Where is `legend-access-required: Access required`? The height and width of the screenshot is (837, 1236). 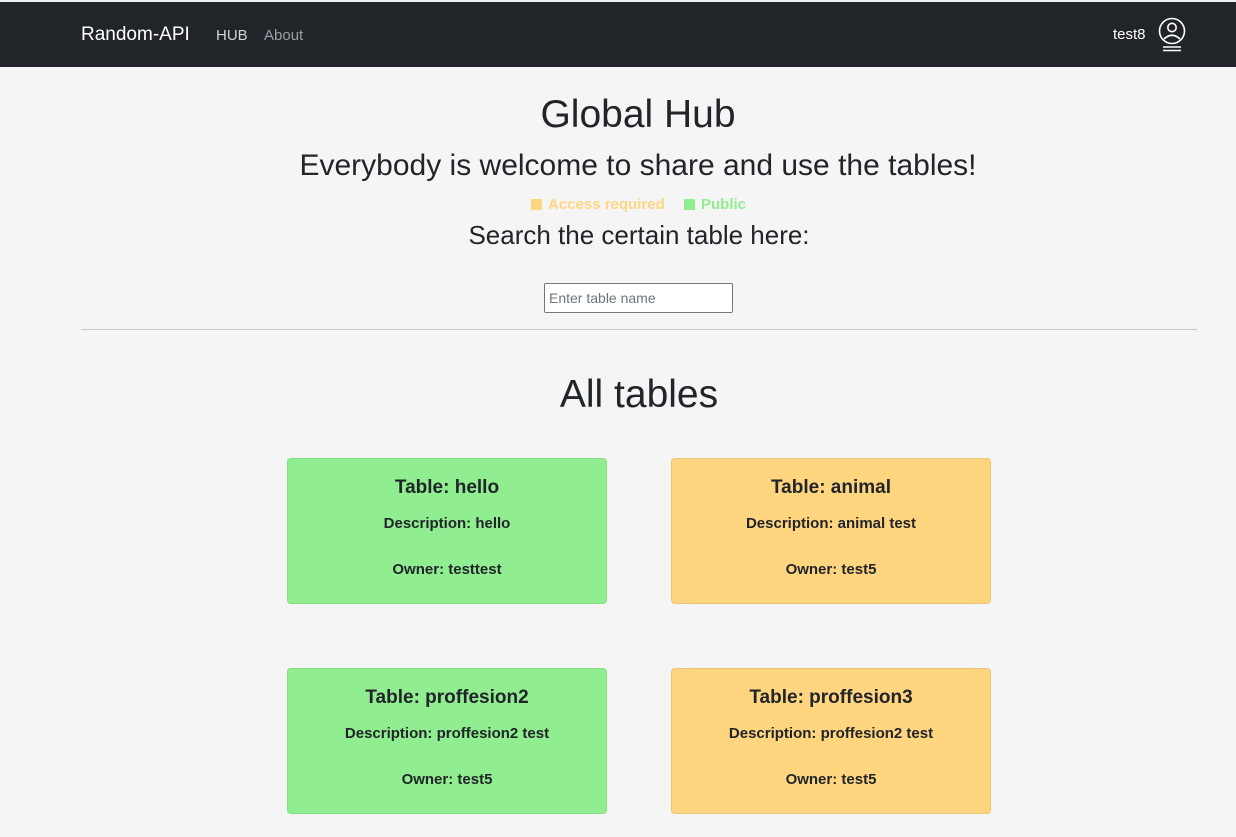 legend-access-required: Access required is located at coordinates (598, 204).